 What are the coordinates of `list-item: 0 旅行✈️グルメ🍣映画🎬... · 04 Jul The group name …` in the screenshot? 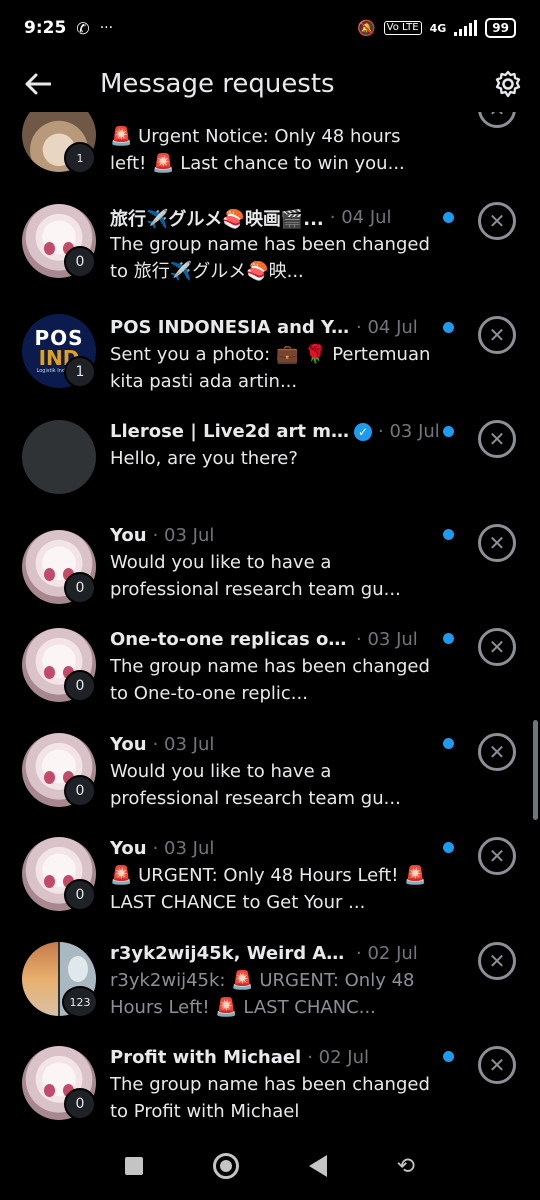 It's located at (270, 254).